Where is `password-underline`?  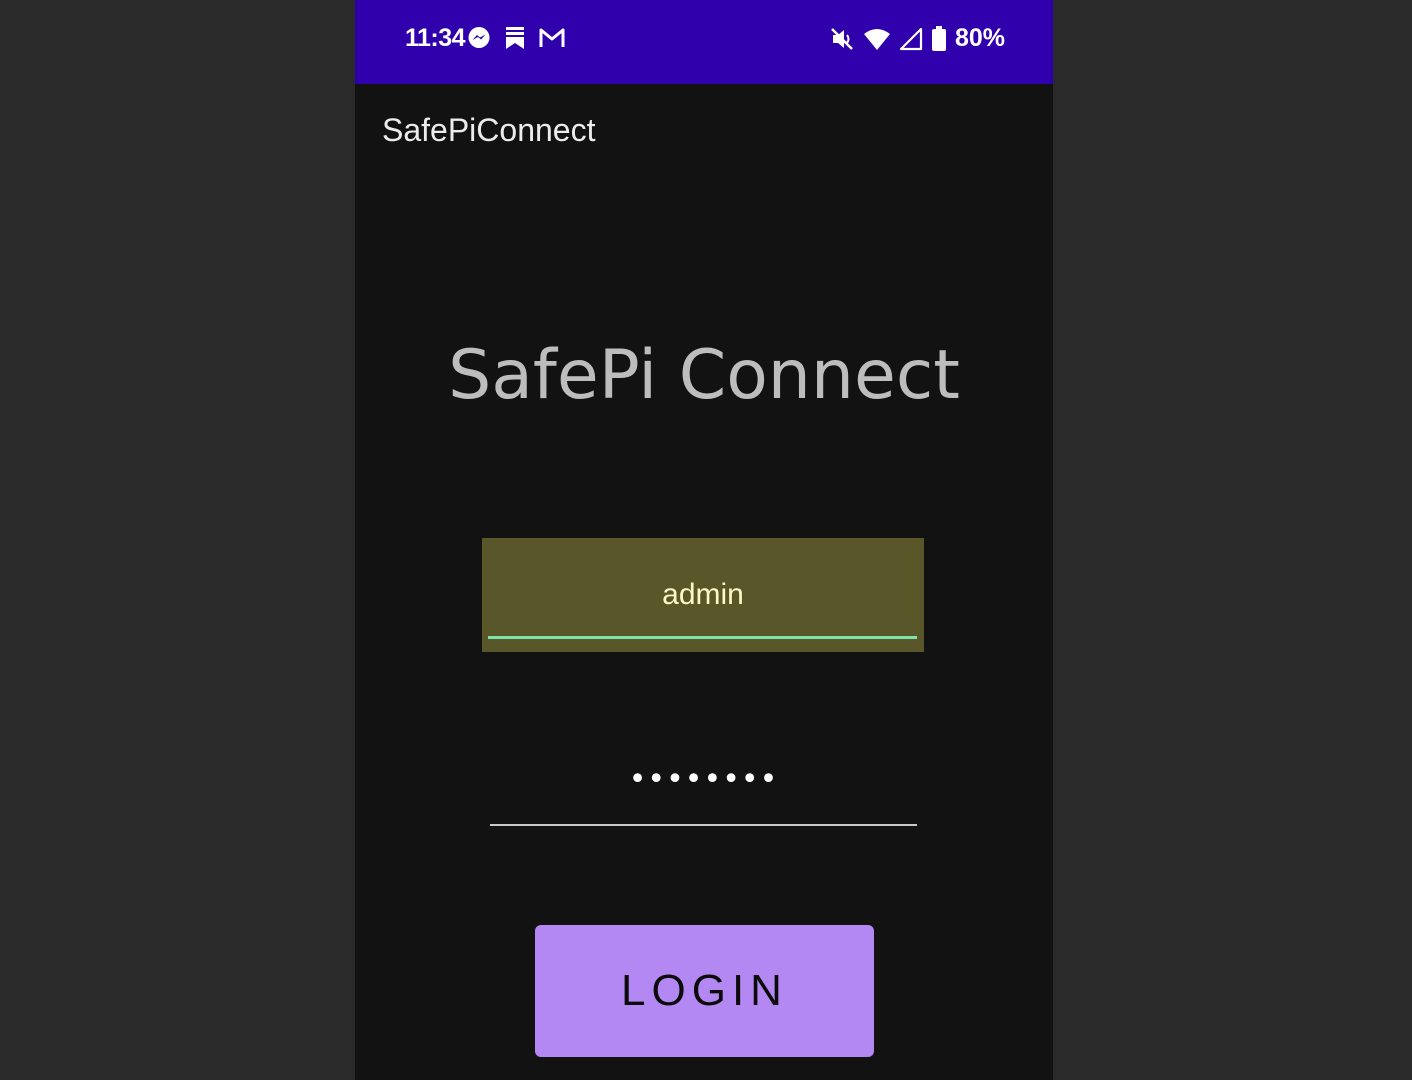
password-underline is located at coordinates (703, 825).